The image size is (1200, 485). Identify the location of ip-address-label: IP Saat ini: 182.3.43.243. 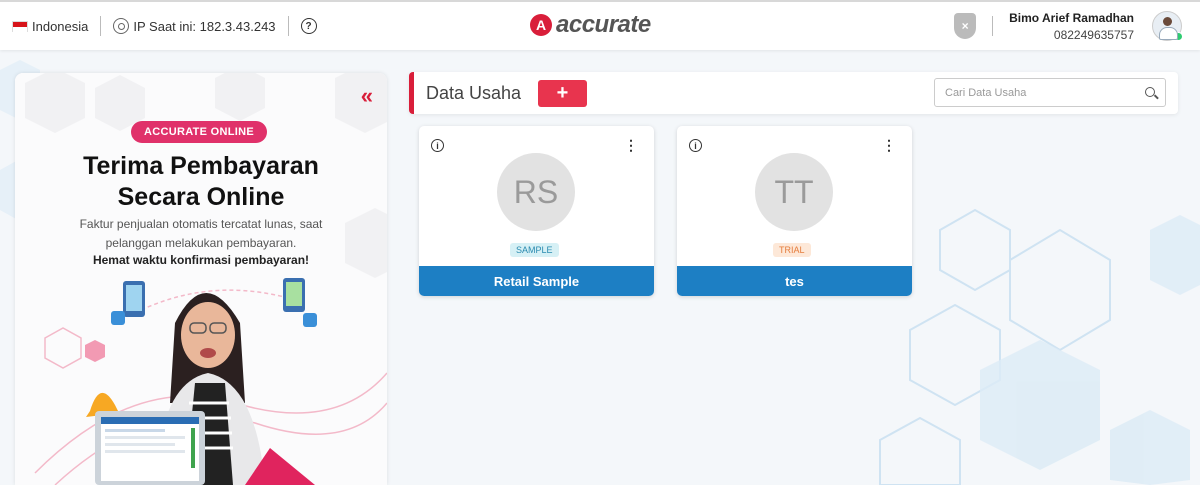
(204, 26).